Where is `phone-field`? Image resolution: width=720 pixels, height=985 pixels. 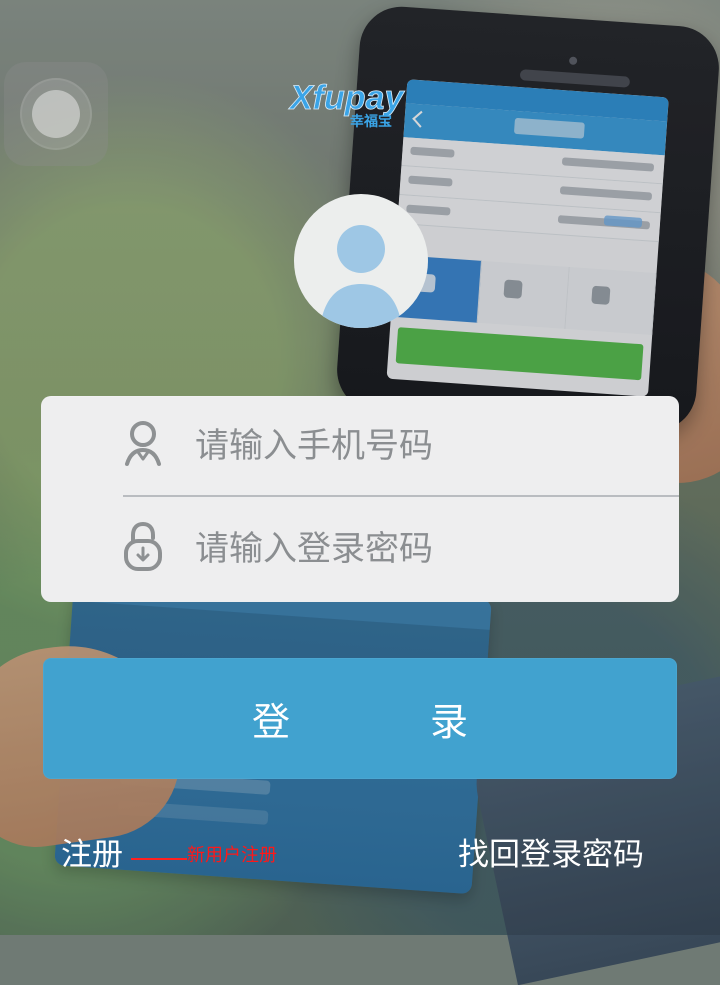 phone-field is located at coordinates (360, 447).